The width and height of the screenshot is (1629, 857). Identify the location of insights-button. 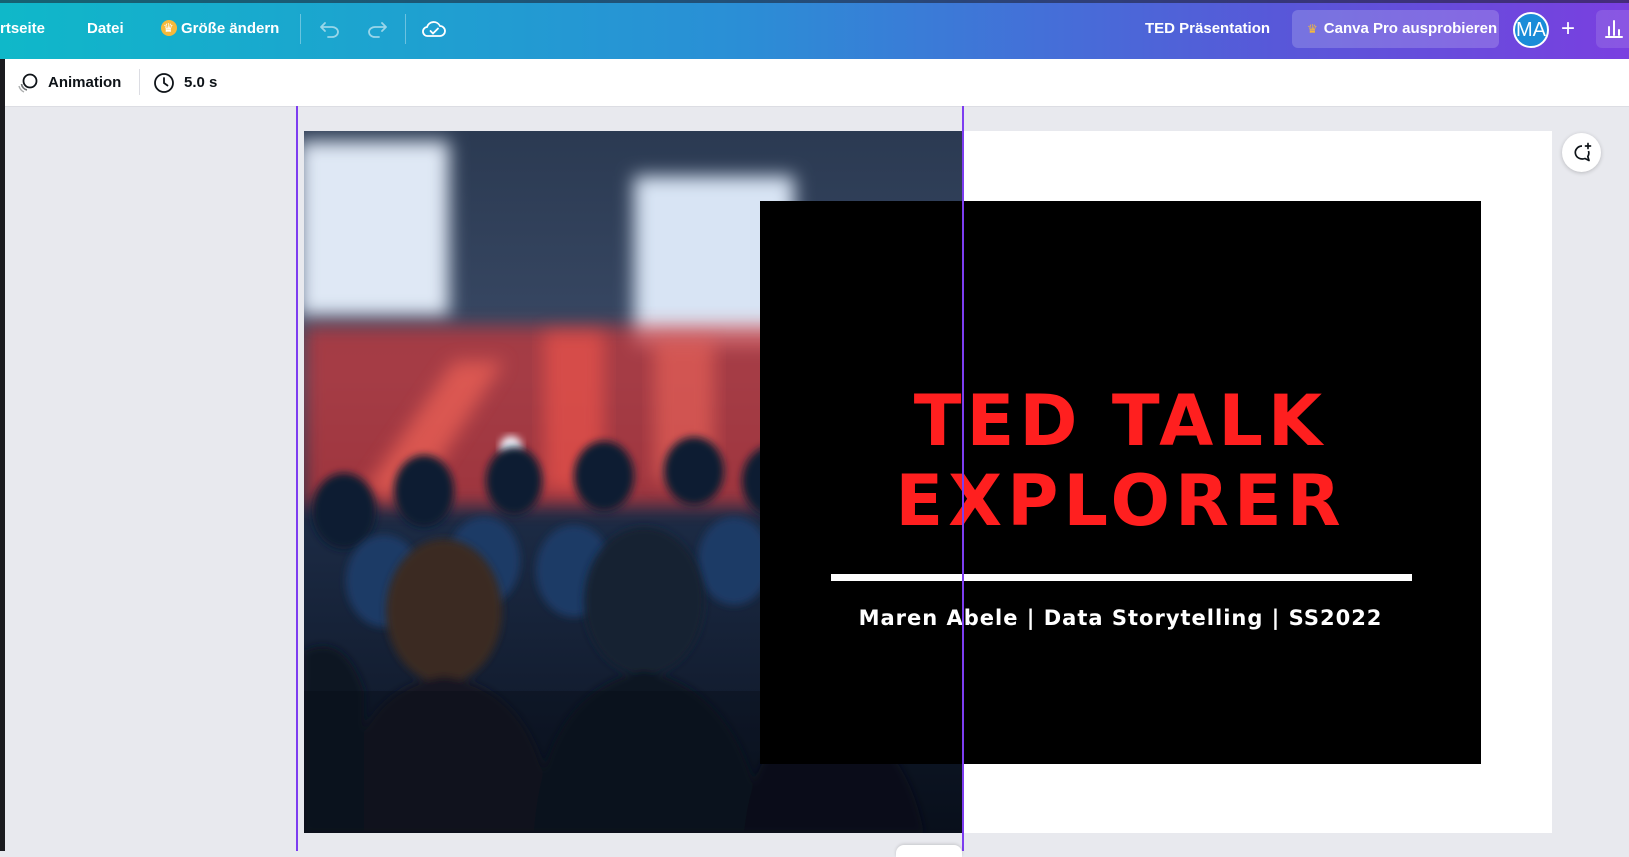
(1612, 29).